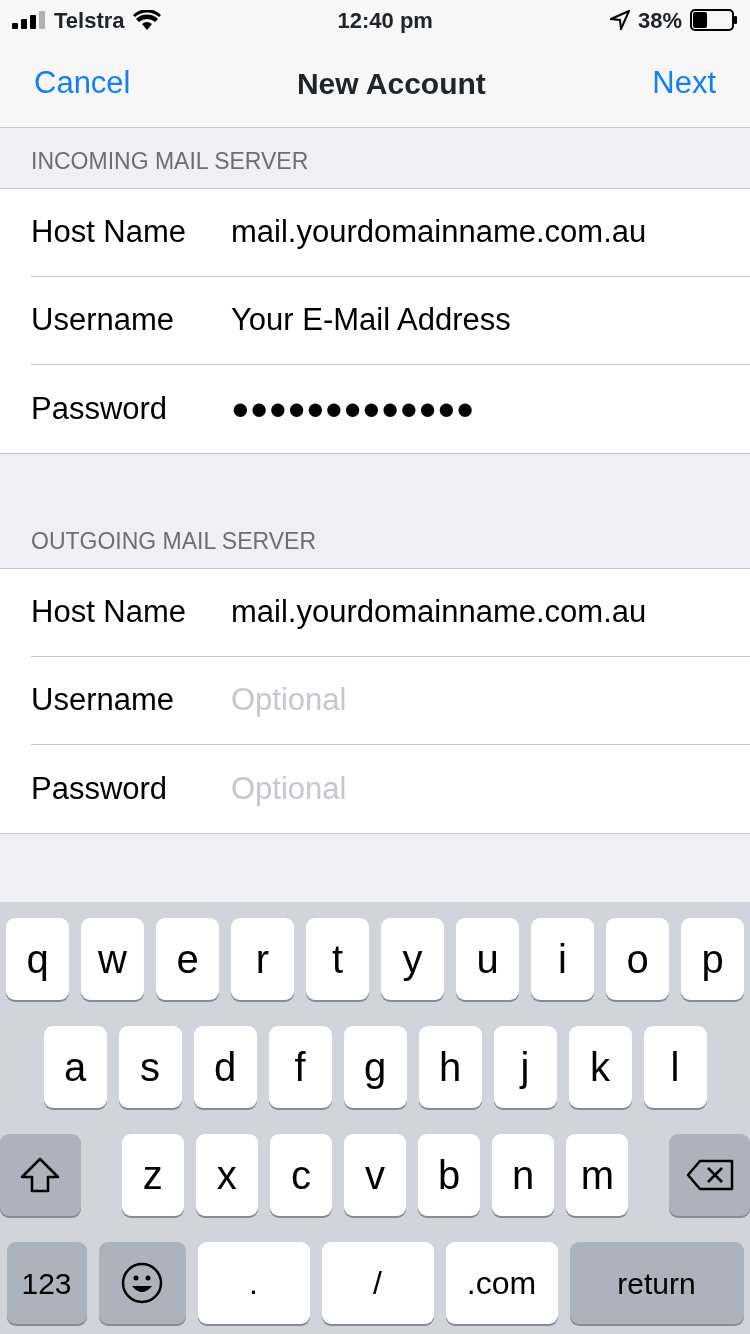 The height and width of the screenshot is (1334, 750). I want to click on backspace-key, so click(709, 1175).